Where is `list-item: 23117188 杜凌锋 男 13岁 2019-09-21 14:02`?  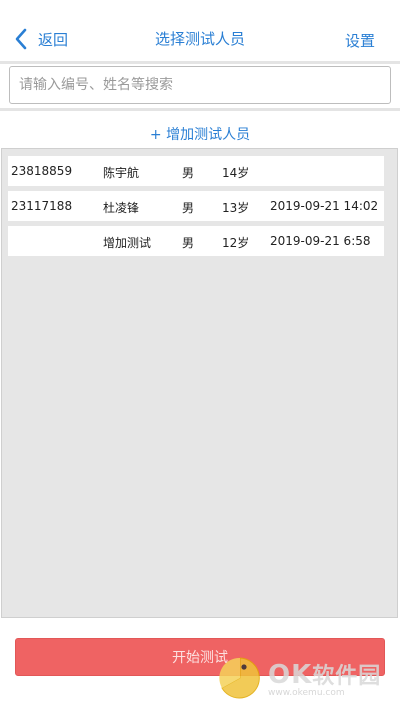 list-item: 23117188 杜凌锋 男 13岁 2019-09-21 14:02 is located at coordinates (196, 206).